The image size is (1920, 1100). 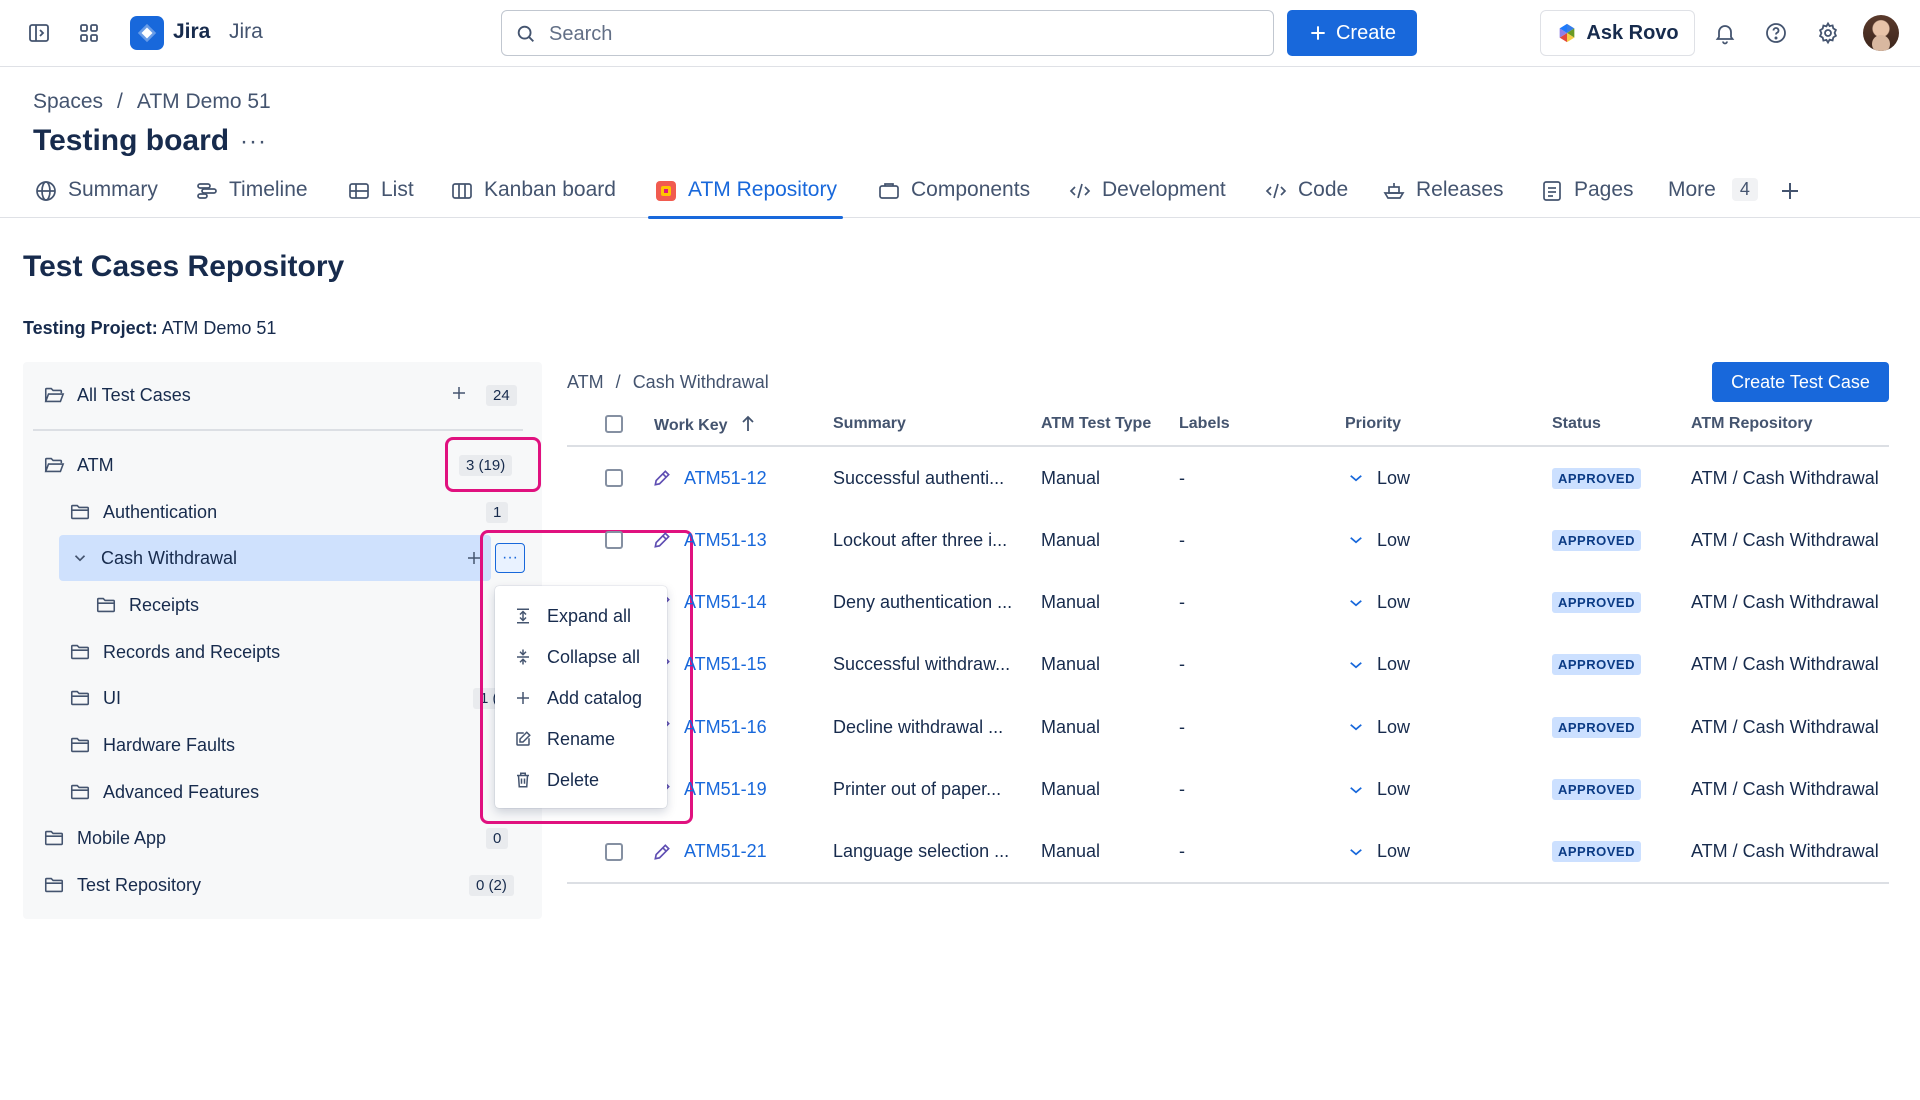 I want to click on tab-releases: Releases, so click(x=1443, y=198).